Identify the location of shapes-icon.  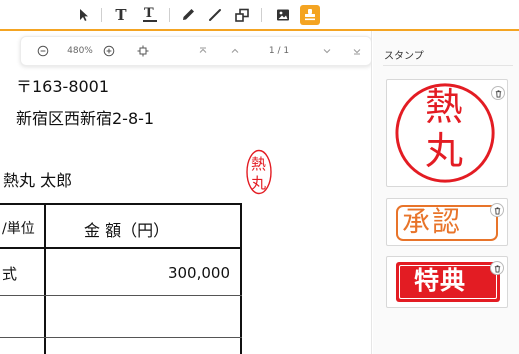
(242, 15).